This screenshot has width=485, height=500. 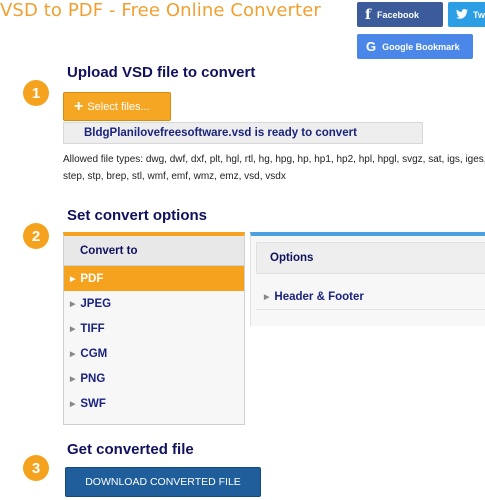 I want to click on facebook-share-button: f Facebook, so click(x=400, y=14).